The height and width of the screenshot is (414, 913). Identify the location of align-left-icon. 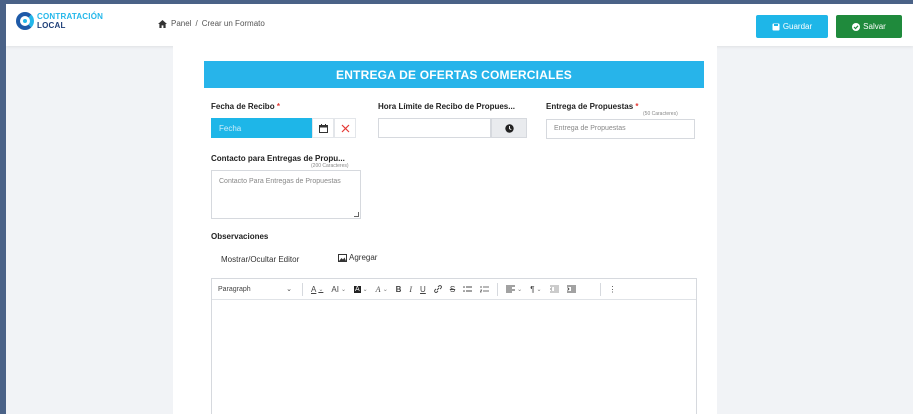
(511, 289).